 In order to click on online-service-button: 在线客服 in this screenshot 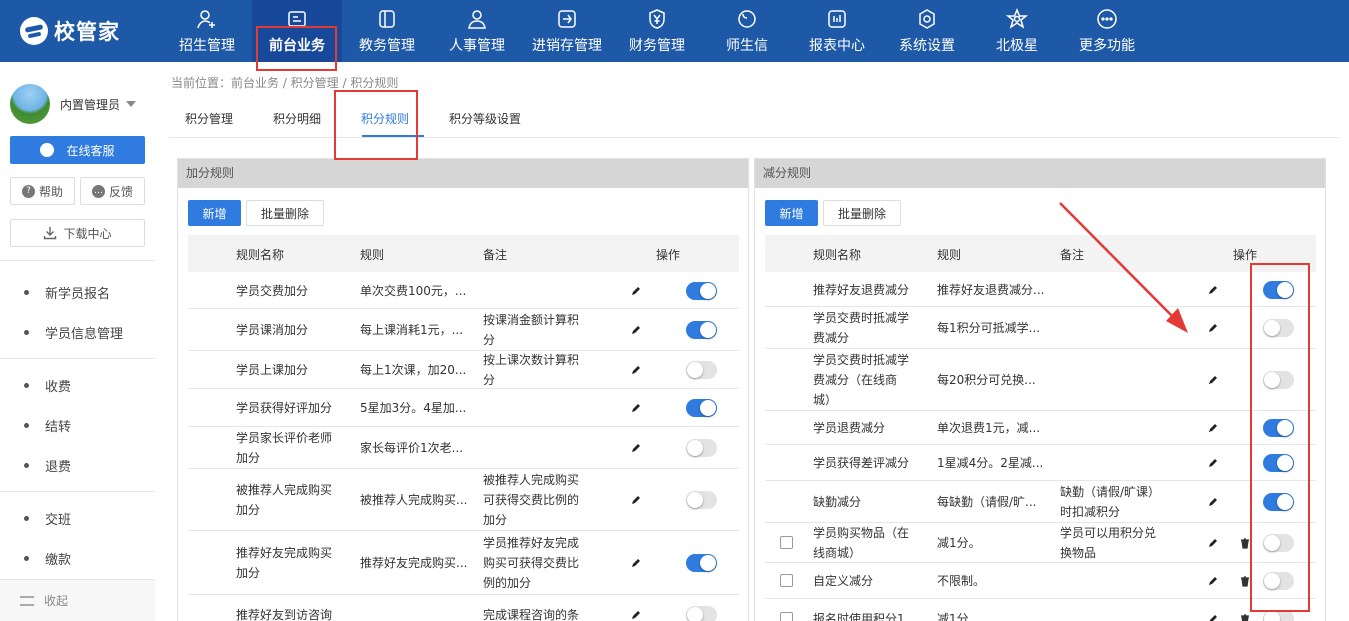, I will do `click(77, 150)`.